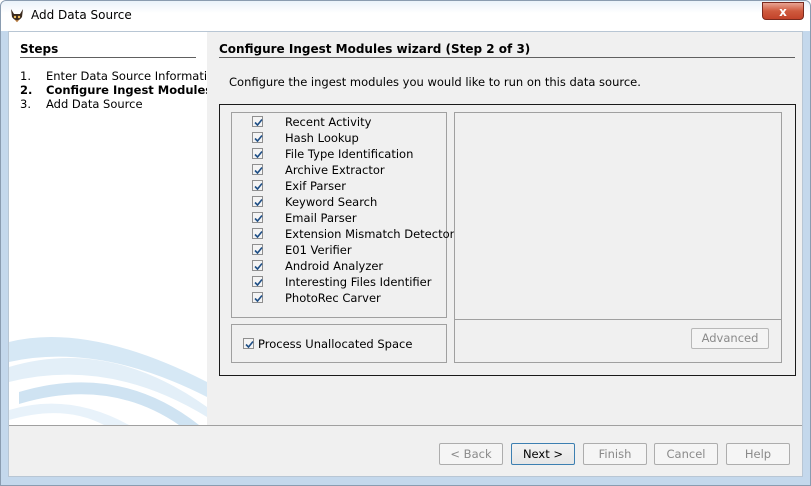 This screenshot has width=811, height=486. I want to click on module-row: Hash Lookup, so click(339, 138).